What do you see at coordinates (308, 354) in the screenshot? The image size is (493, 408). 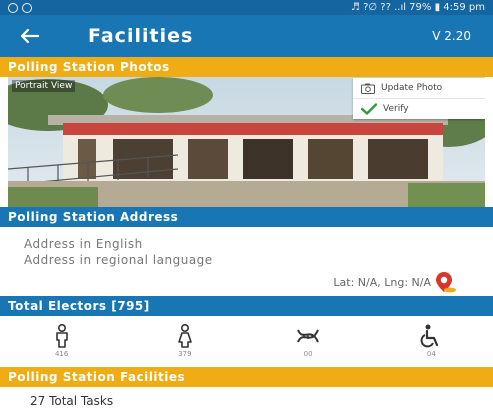 I see `third-gender-count: 00` at bounding box center [308, 354].